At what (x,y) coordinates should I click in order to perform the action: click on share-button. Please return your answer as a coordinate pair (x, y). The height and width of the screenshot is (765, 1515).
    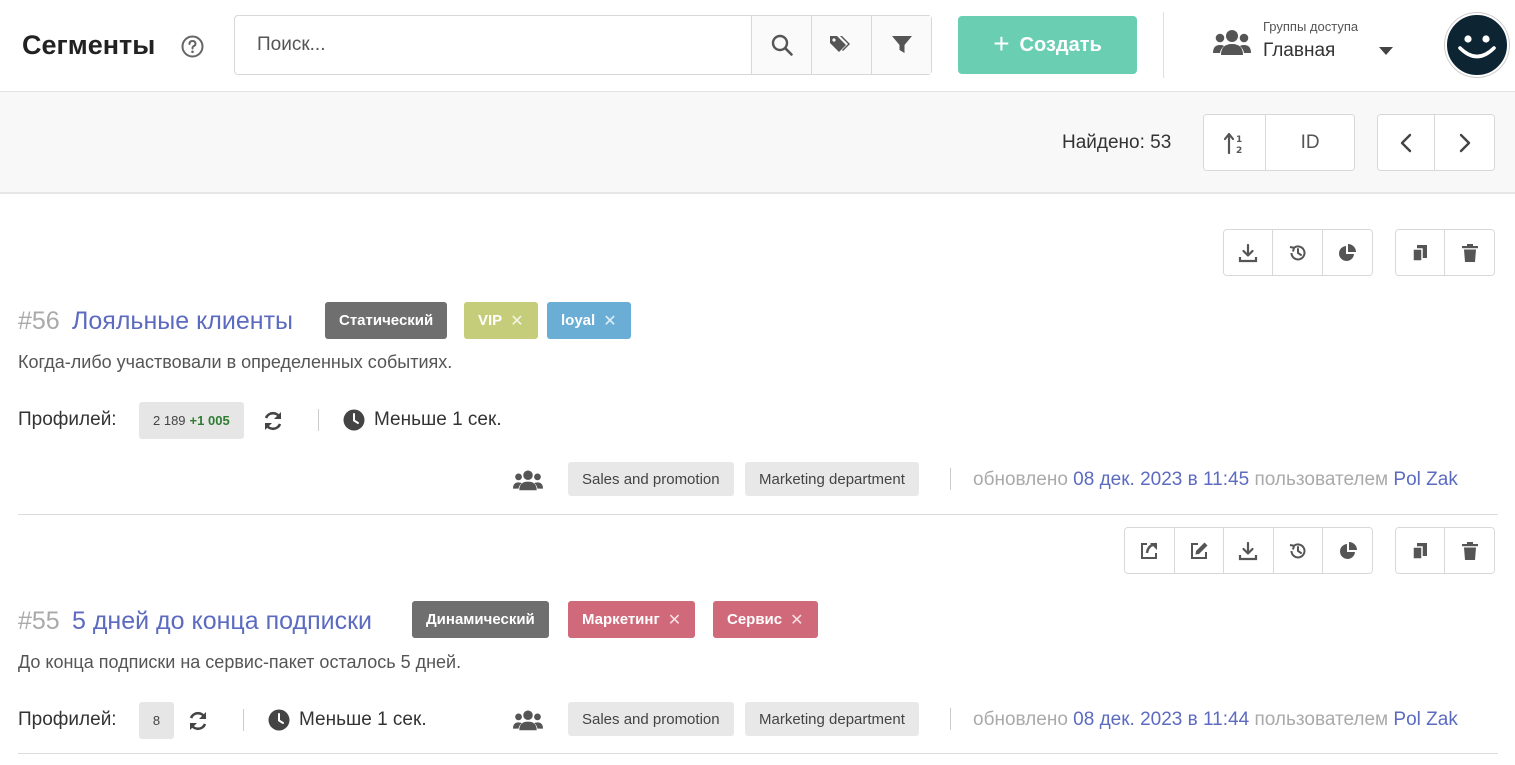
    Looking at the image, I should click on (1150, 550).